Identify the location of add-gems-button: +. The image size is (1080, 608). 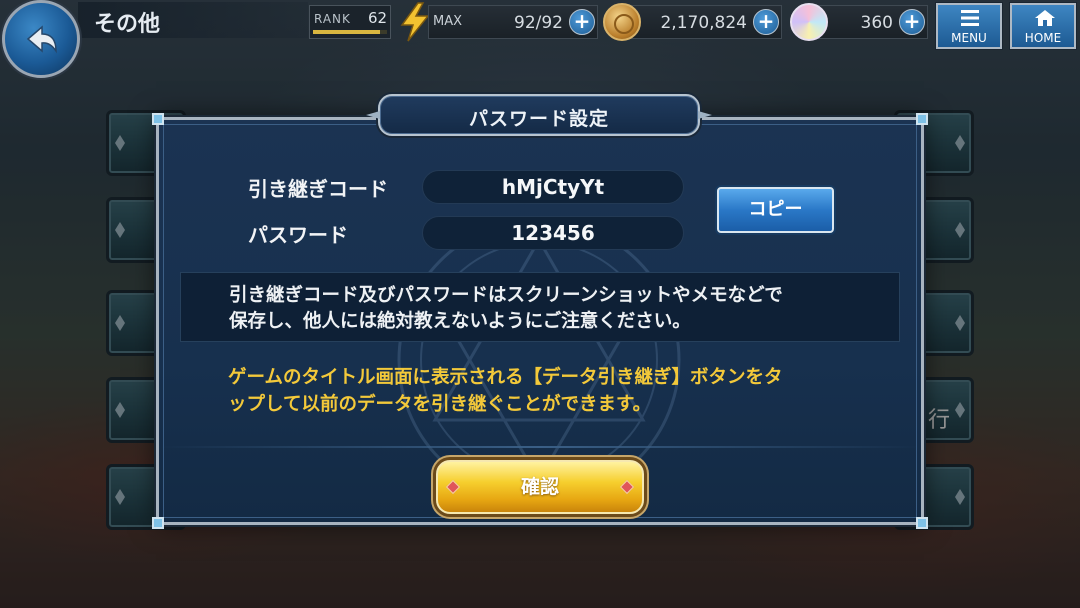
(912, 22).